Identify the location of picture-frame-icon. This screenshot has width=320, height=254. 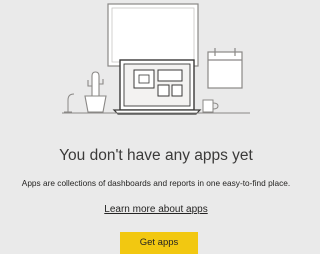
(153, 35).